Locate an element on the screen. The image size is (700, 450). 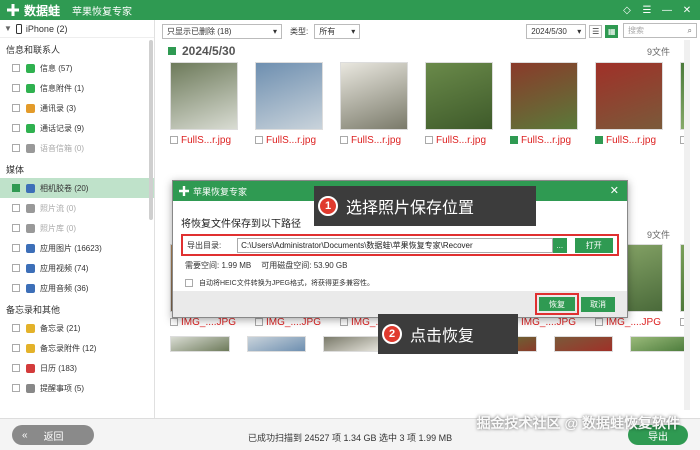
file-count: 9文件 is located at coordinates (658, 51).